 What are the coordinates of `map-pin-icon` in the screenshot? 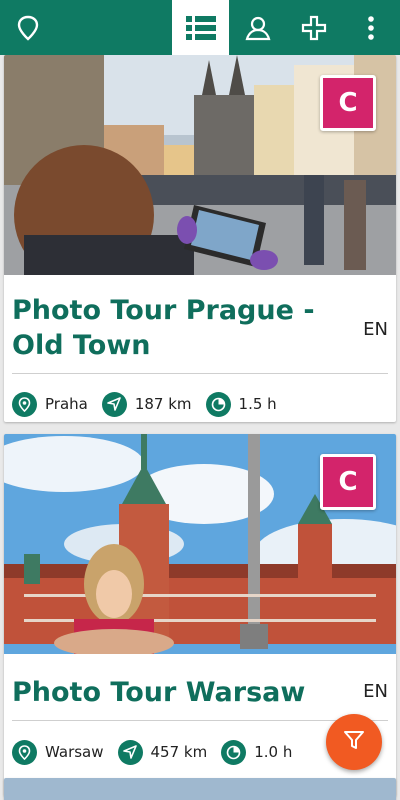 It's located at (28, 28).